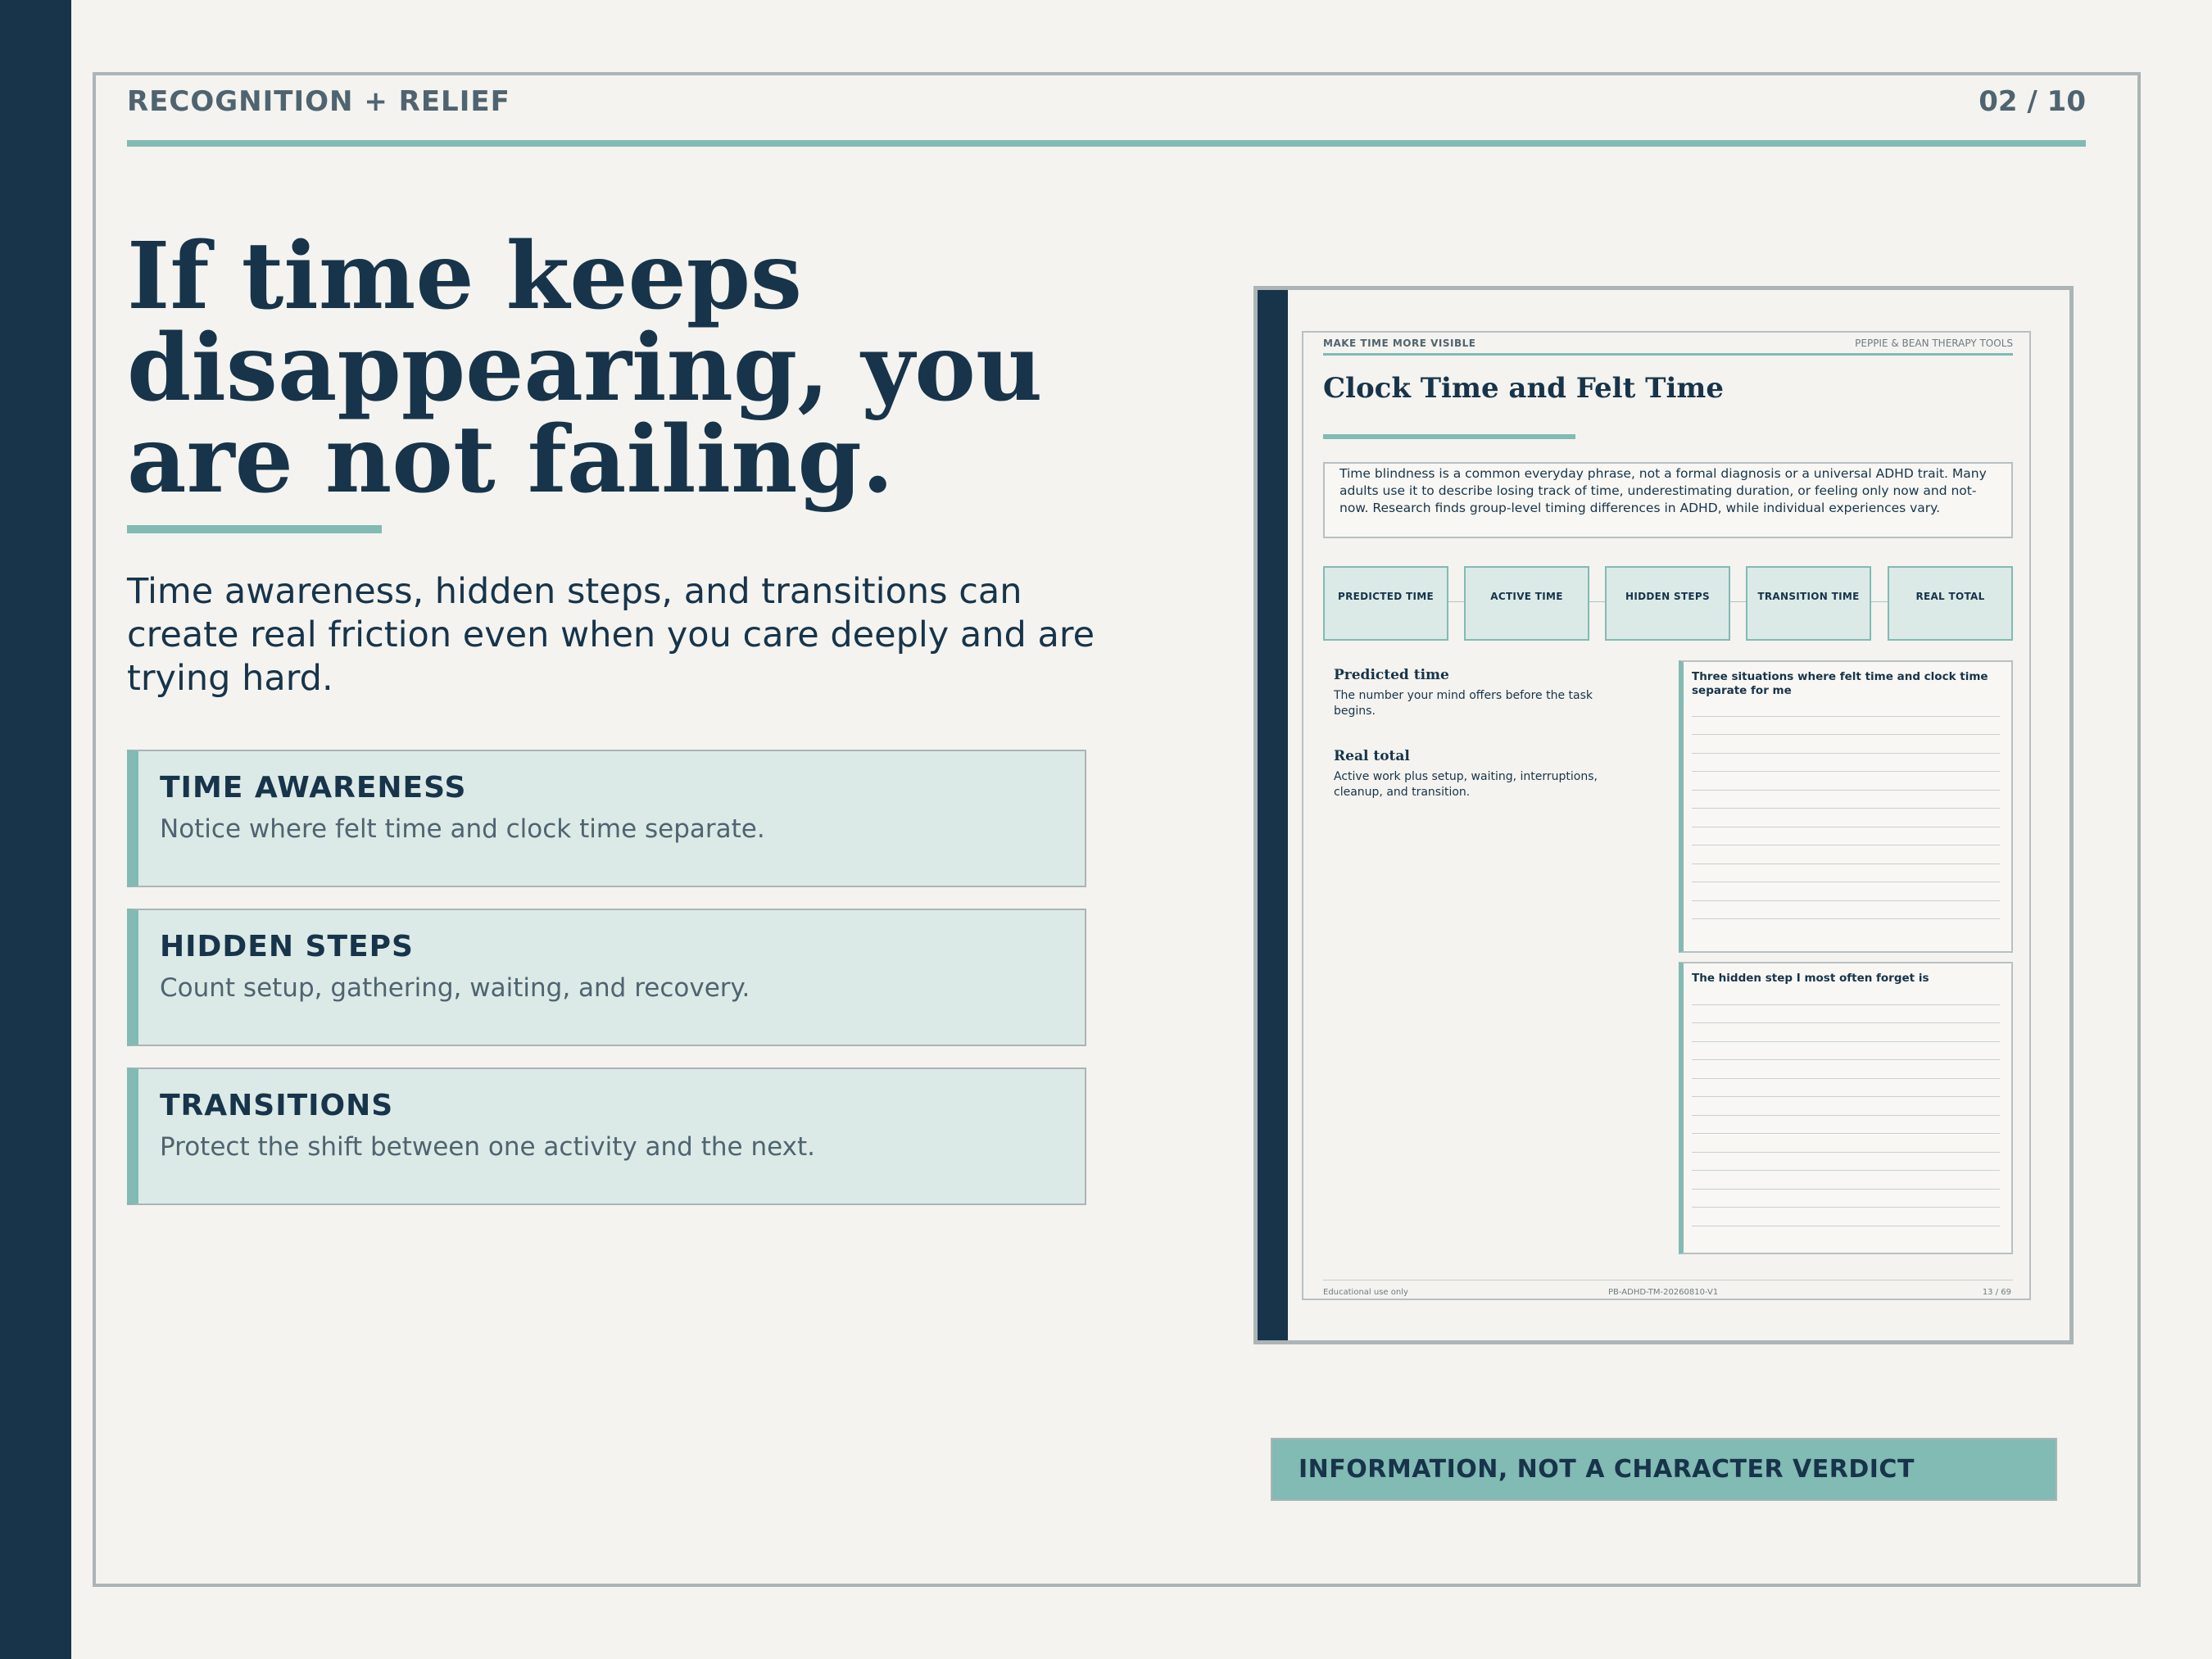 This screenshot has width=2212, height=1659. I want to click on worksheet-footer-page: 13 / 69, so click(1996, 1292).